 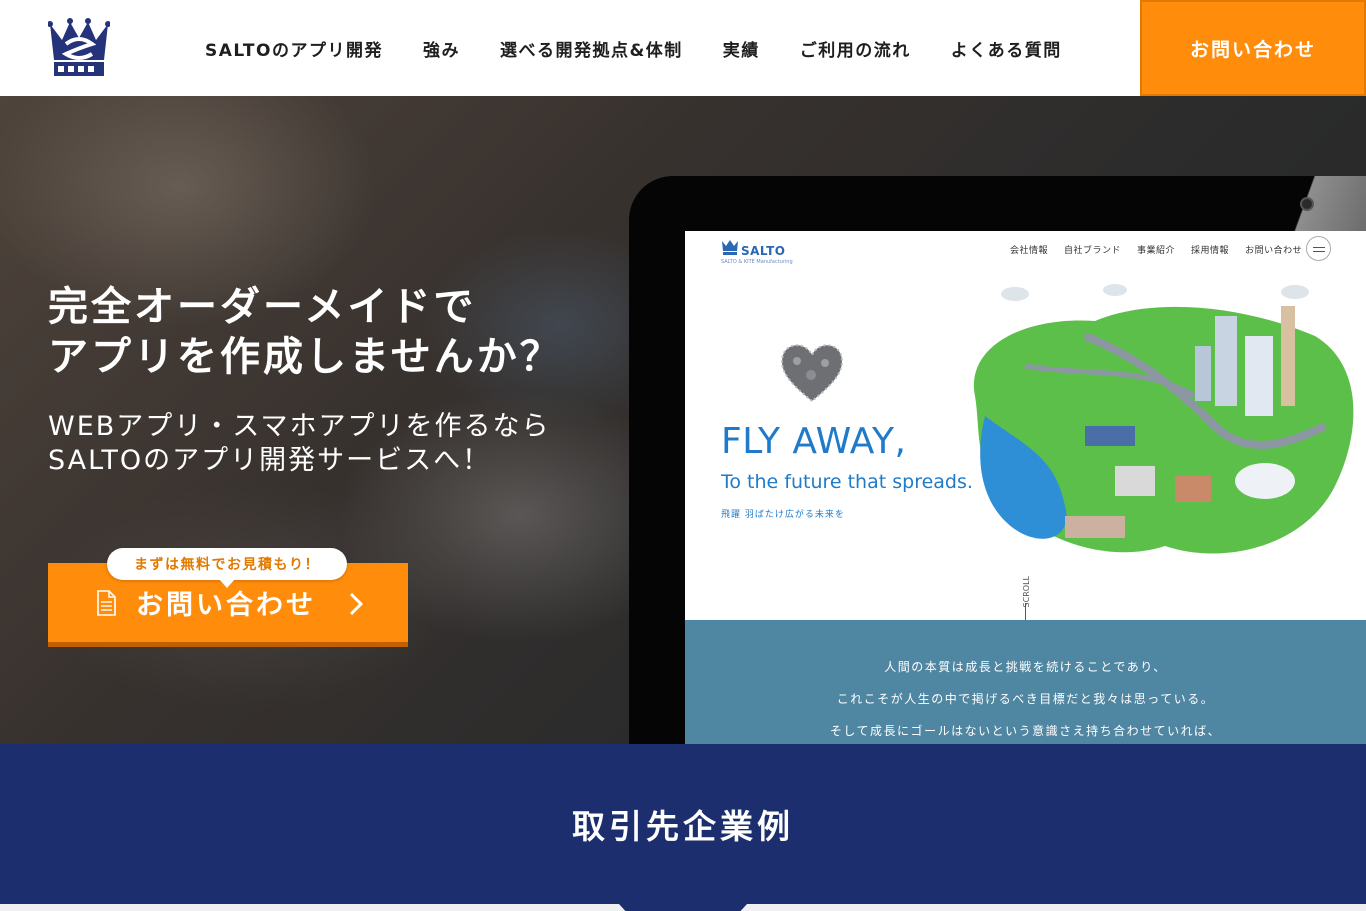 What do you see at coordinates (1025, 699) in the screenshot?
I see `mockup-message-line: これこそが人生の中で掲げるべき目標だと我々は思っている。` at bounding box center [1025, 699].